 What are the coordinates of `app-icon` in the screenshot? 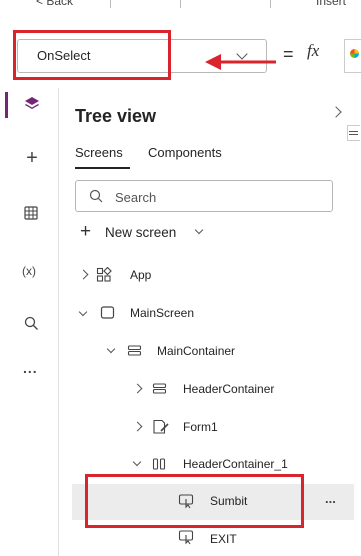 It's located at (104, 274).